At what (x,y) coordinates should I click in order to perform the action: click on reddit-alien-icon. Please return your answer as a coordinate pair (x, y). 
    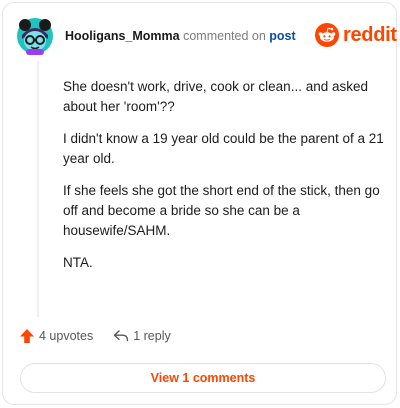
    Looking at the image, I should click on (327, 35).